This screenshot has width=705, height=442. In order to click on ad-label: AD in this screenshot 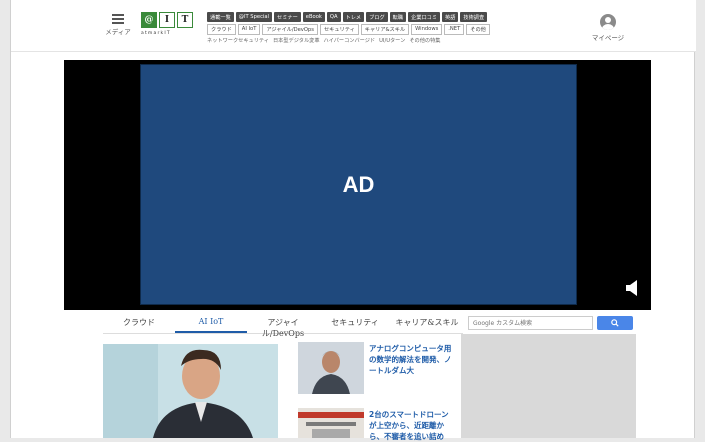, I will do `click(358, 184)`.